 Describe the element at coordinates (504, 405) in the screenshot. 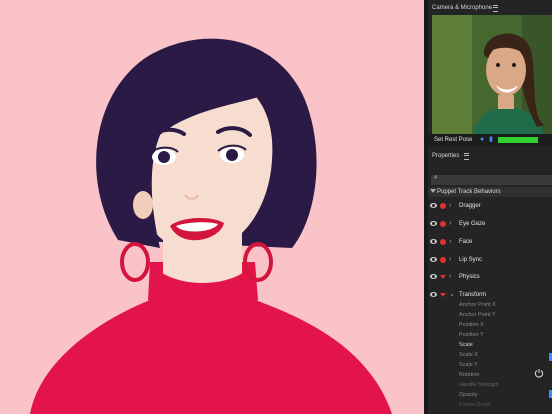

I see `property-follow-depth: Follow Depth` at that location.